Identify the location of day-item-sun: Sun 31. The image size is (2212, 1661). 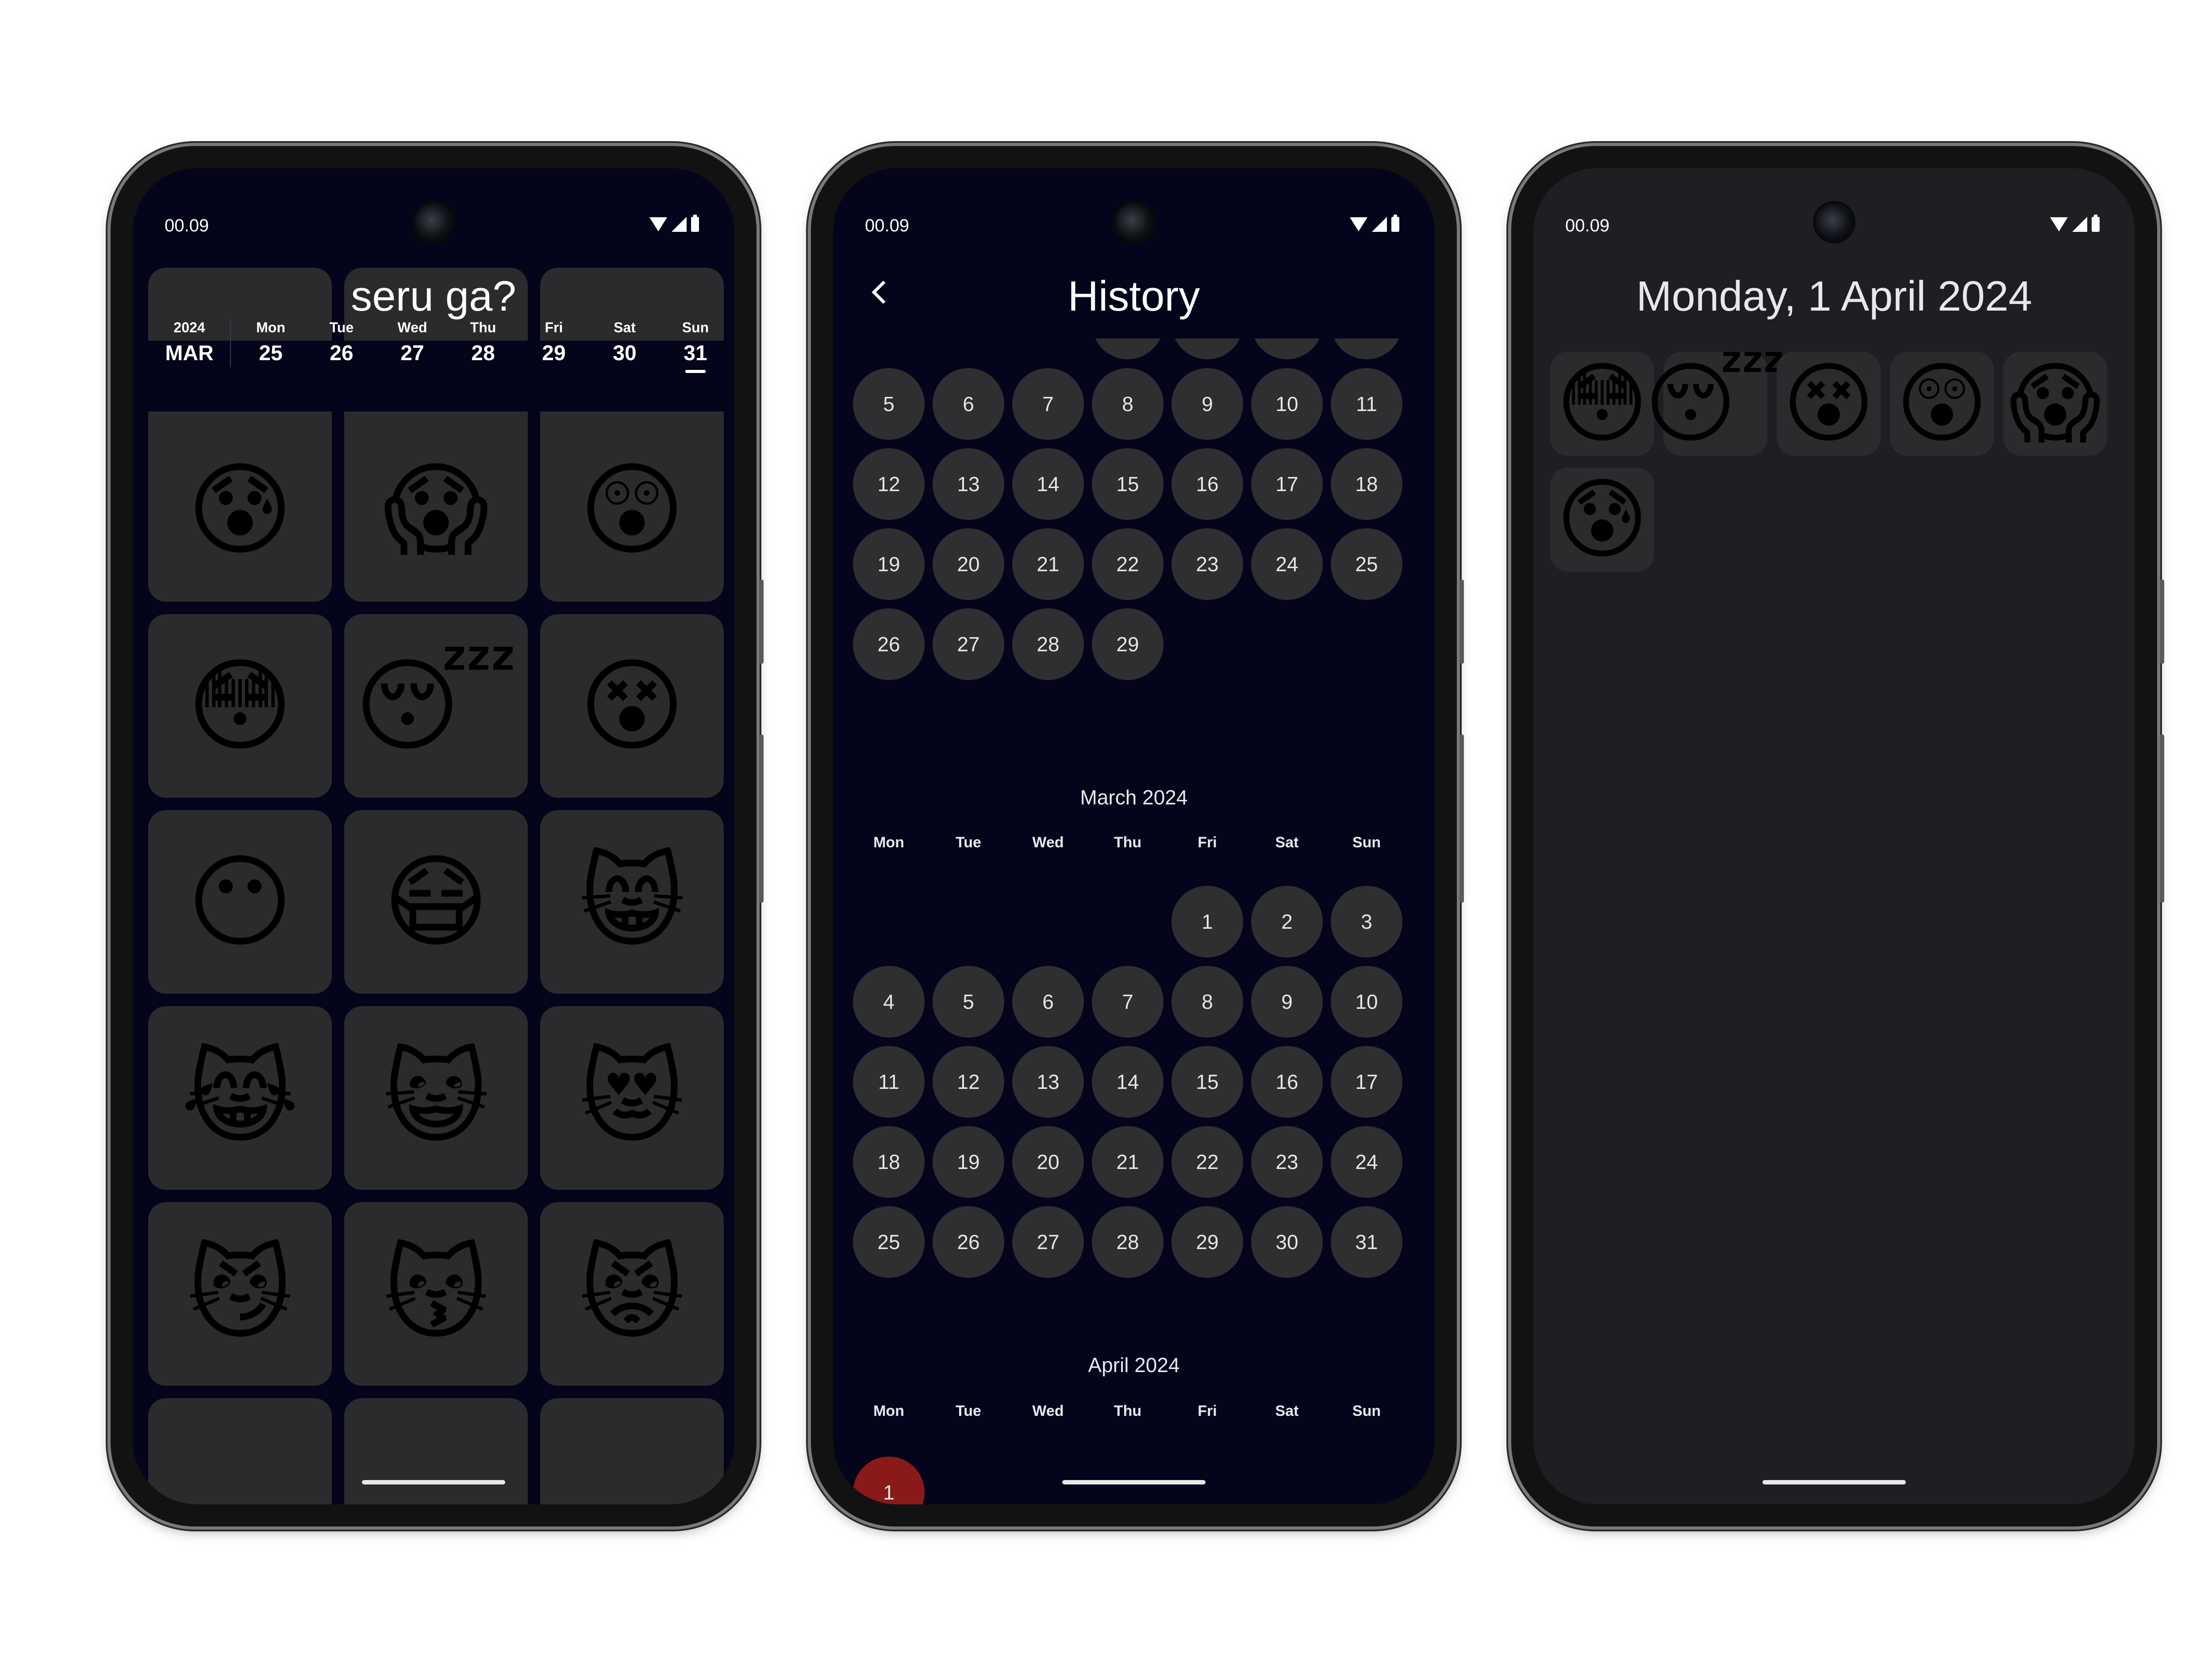
(695, 350).